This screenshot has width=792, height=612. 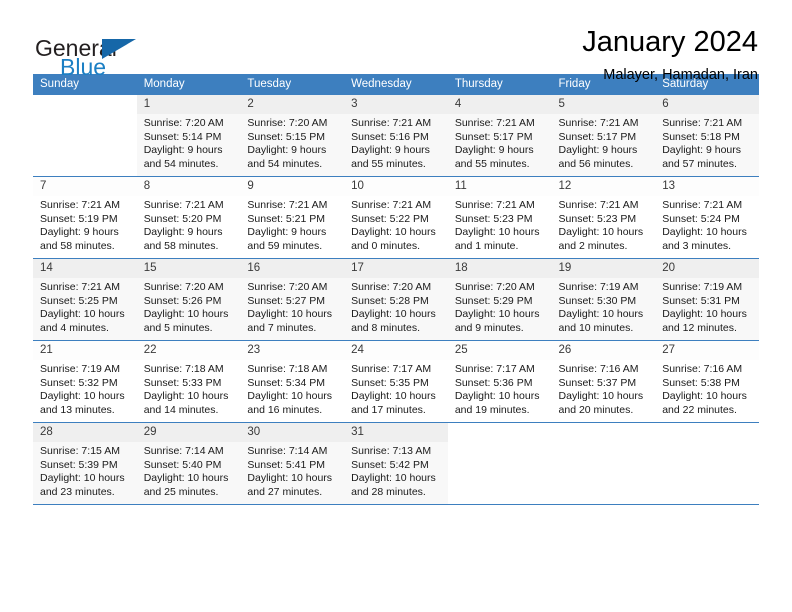 What do you see at coordinates (396, 268) in the screenshot?
I see `calendar-day-number: 17` at bounding box center [396, 268].